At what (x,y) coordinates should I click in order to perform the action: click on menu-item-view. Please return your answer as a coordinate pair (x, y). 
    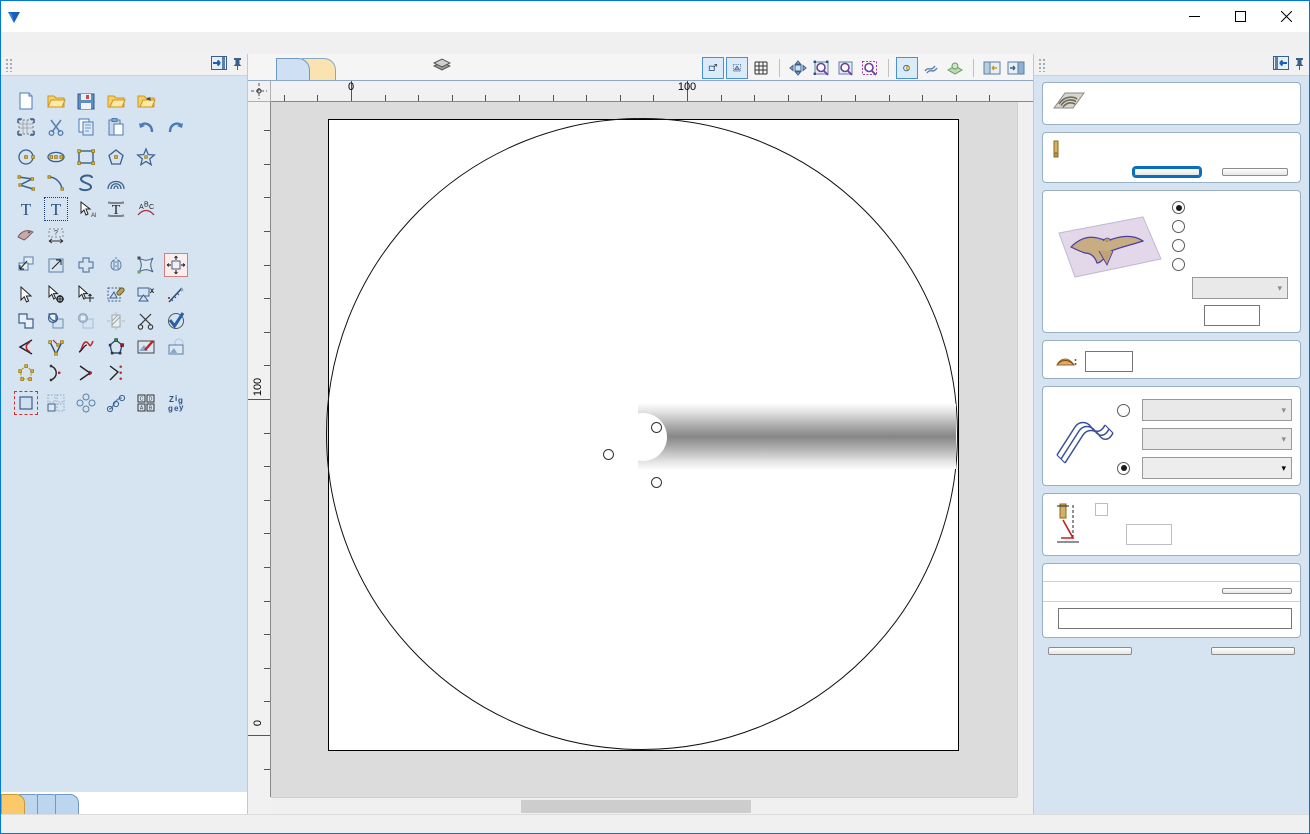
    Looking at the image, I should click on (92, 43).